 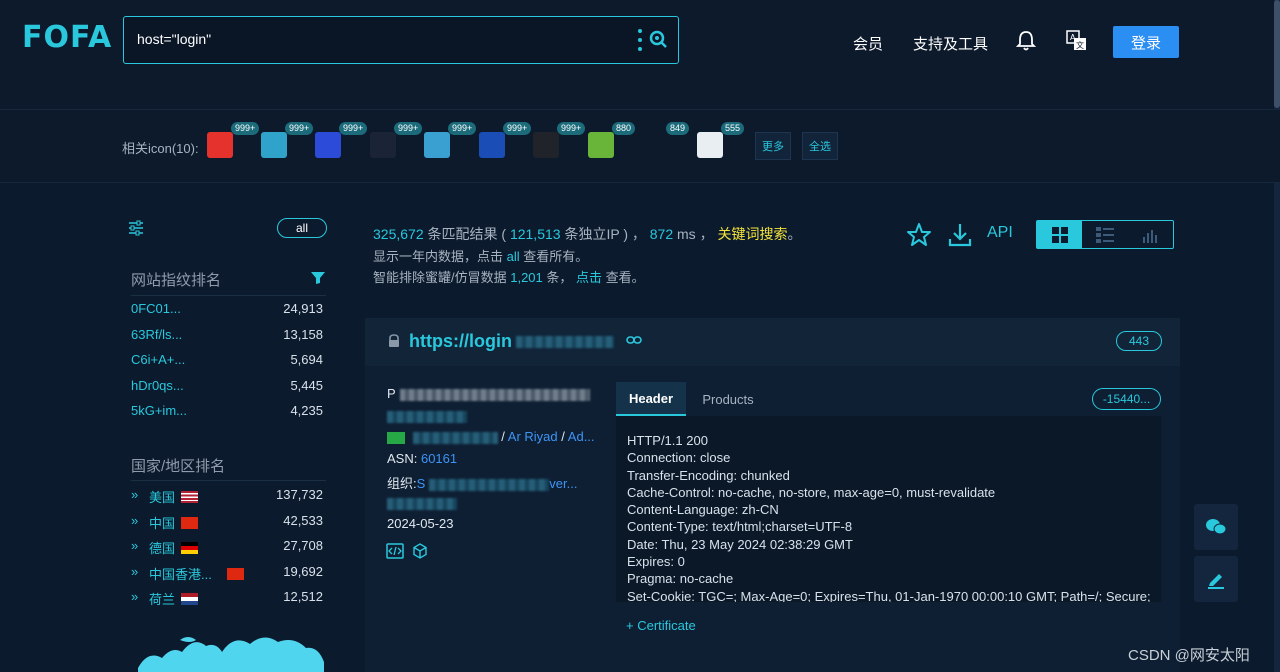 What do you see at coordinates (1146, 42) in the screenshot?
I see `login-button: 登录` at bounding box center [1146, 42].